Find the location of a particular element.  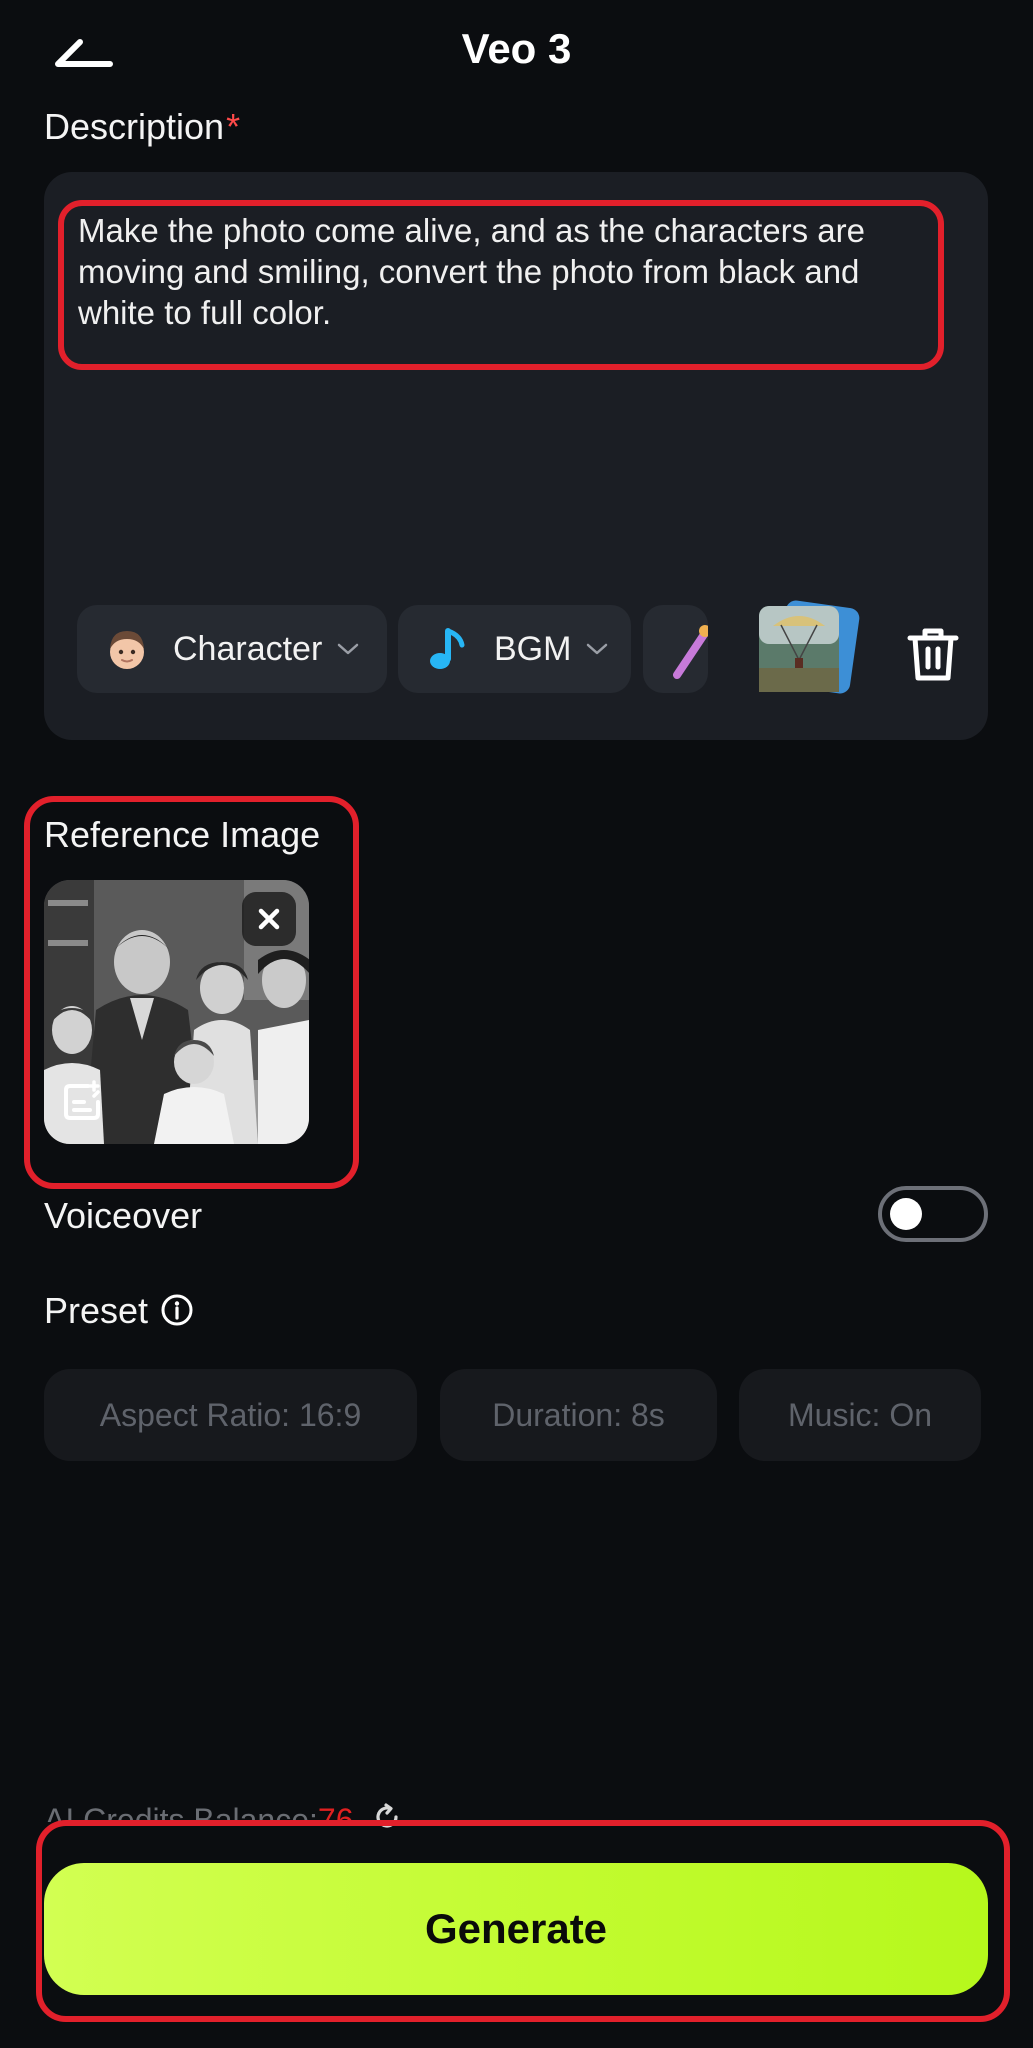

preset-duration: Duration: 8s is located at coordinates (578, 1415).